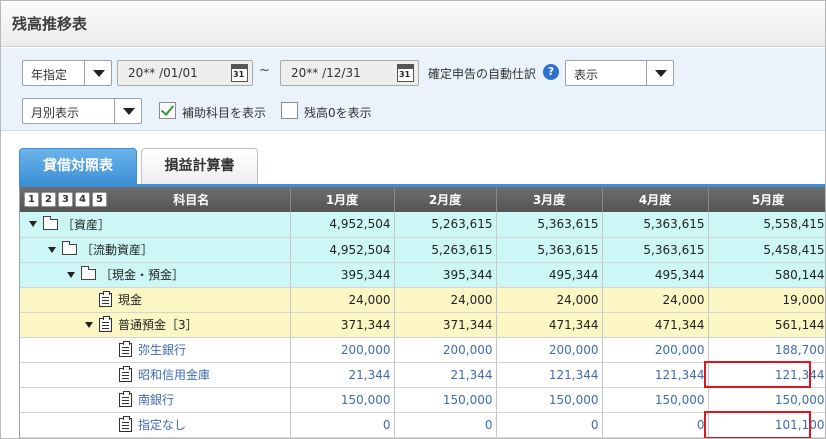 This screenshot has width=826, height=439. Describe the element at coordinates (766, 425) in the screenshot. I see `balance-cell-month-5: 101,100` at that location.